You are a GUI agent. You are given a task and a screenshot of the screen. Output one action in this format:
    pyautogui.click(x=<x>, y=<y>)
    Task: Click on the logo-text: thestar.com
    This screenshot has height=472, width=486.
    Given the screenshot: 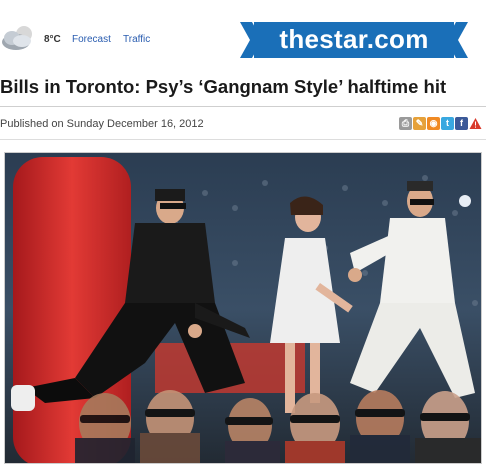 What is the action you would take?
    pyautogui.click(x=354, y=39)
    